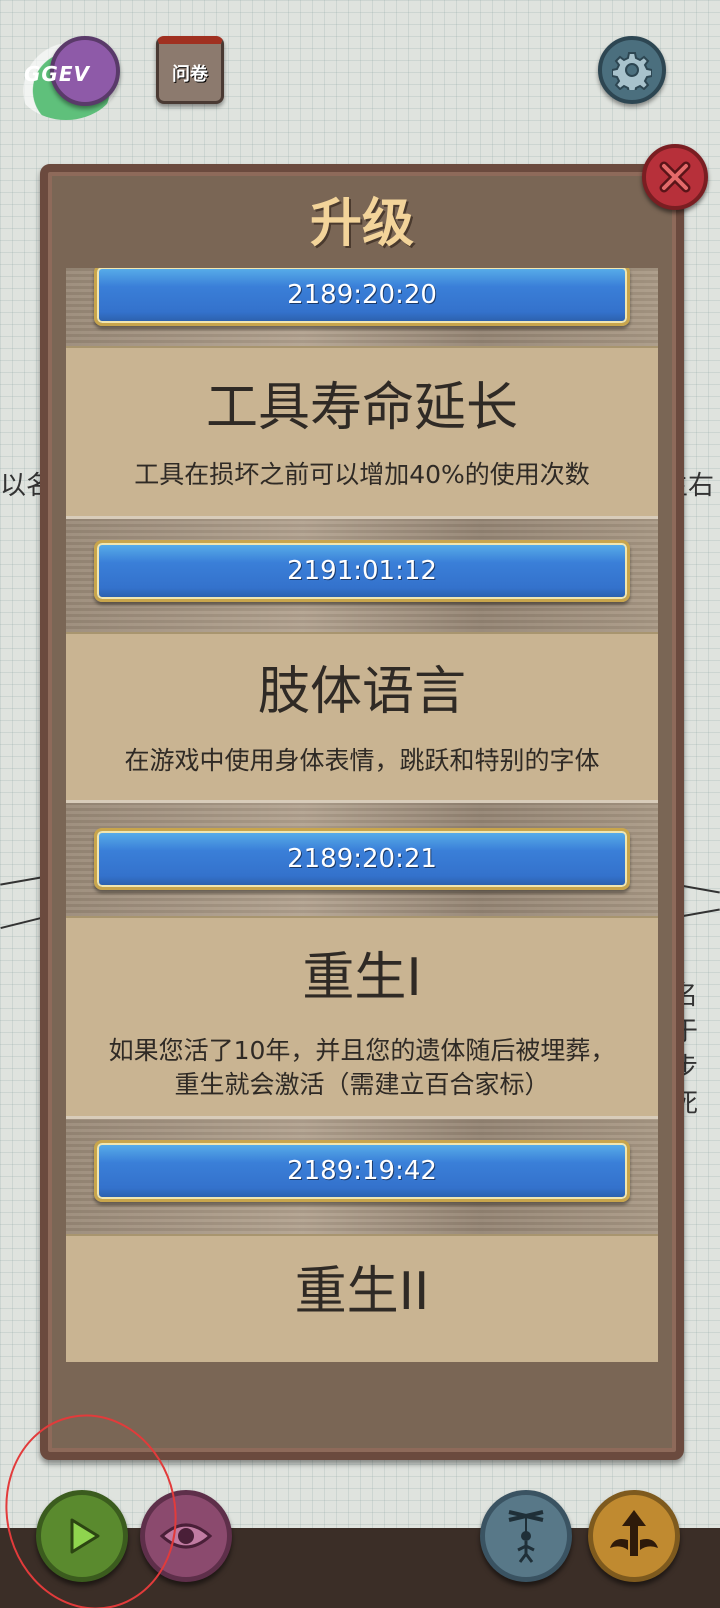 The width and height of the screenshot is (720, 1608). What do you see at coordinates (362, 474) in the screenshot?
I see `upgrade-description: 工具在损坏之前可以增加40%的使用次数` at bounding box center [362, 474].